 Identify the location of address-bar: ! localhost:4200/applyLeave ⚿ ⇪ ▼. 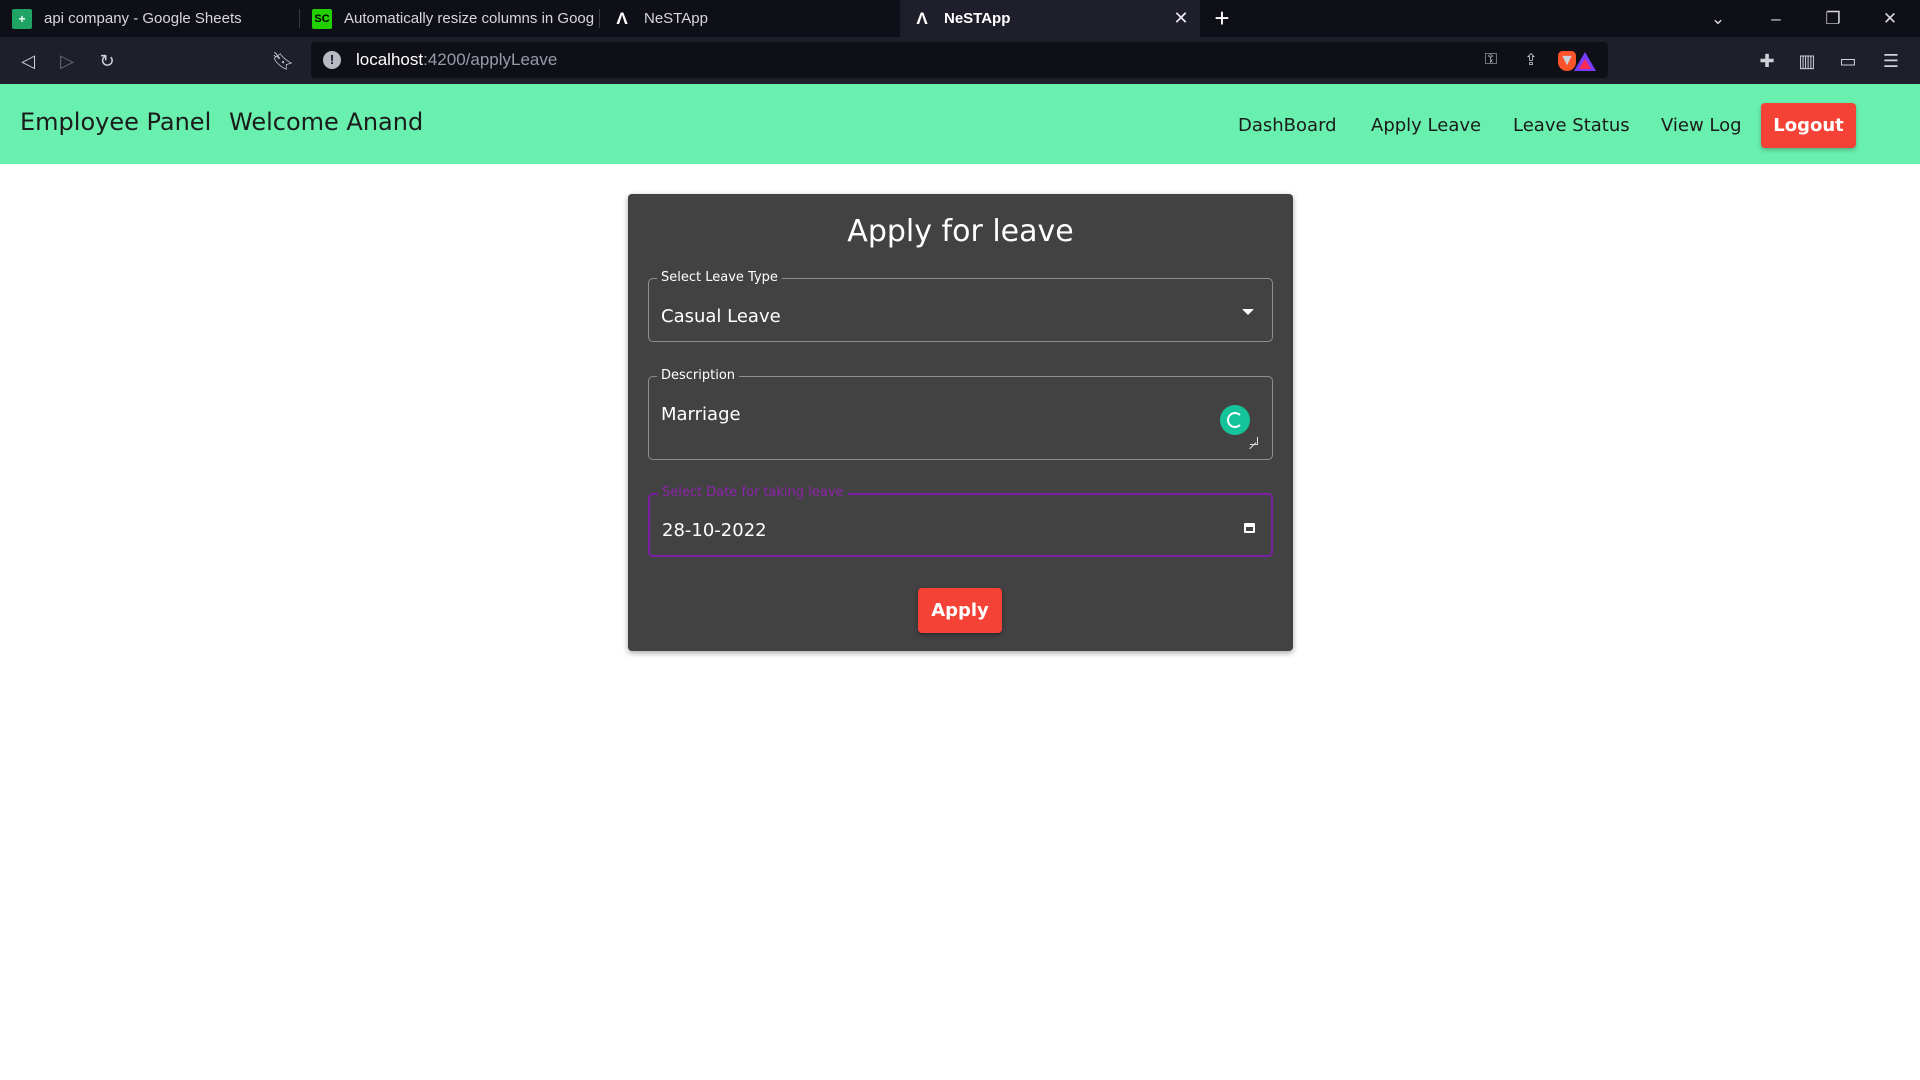
(959, 60).